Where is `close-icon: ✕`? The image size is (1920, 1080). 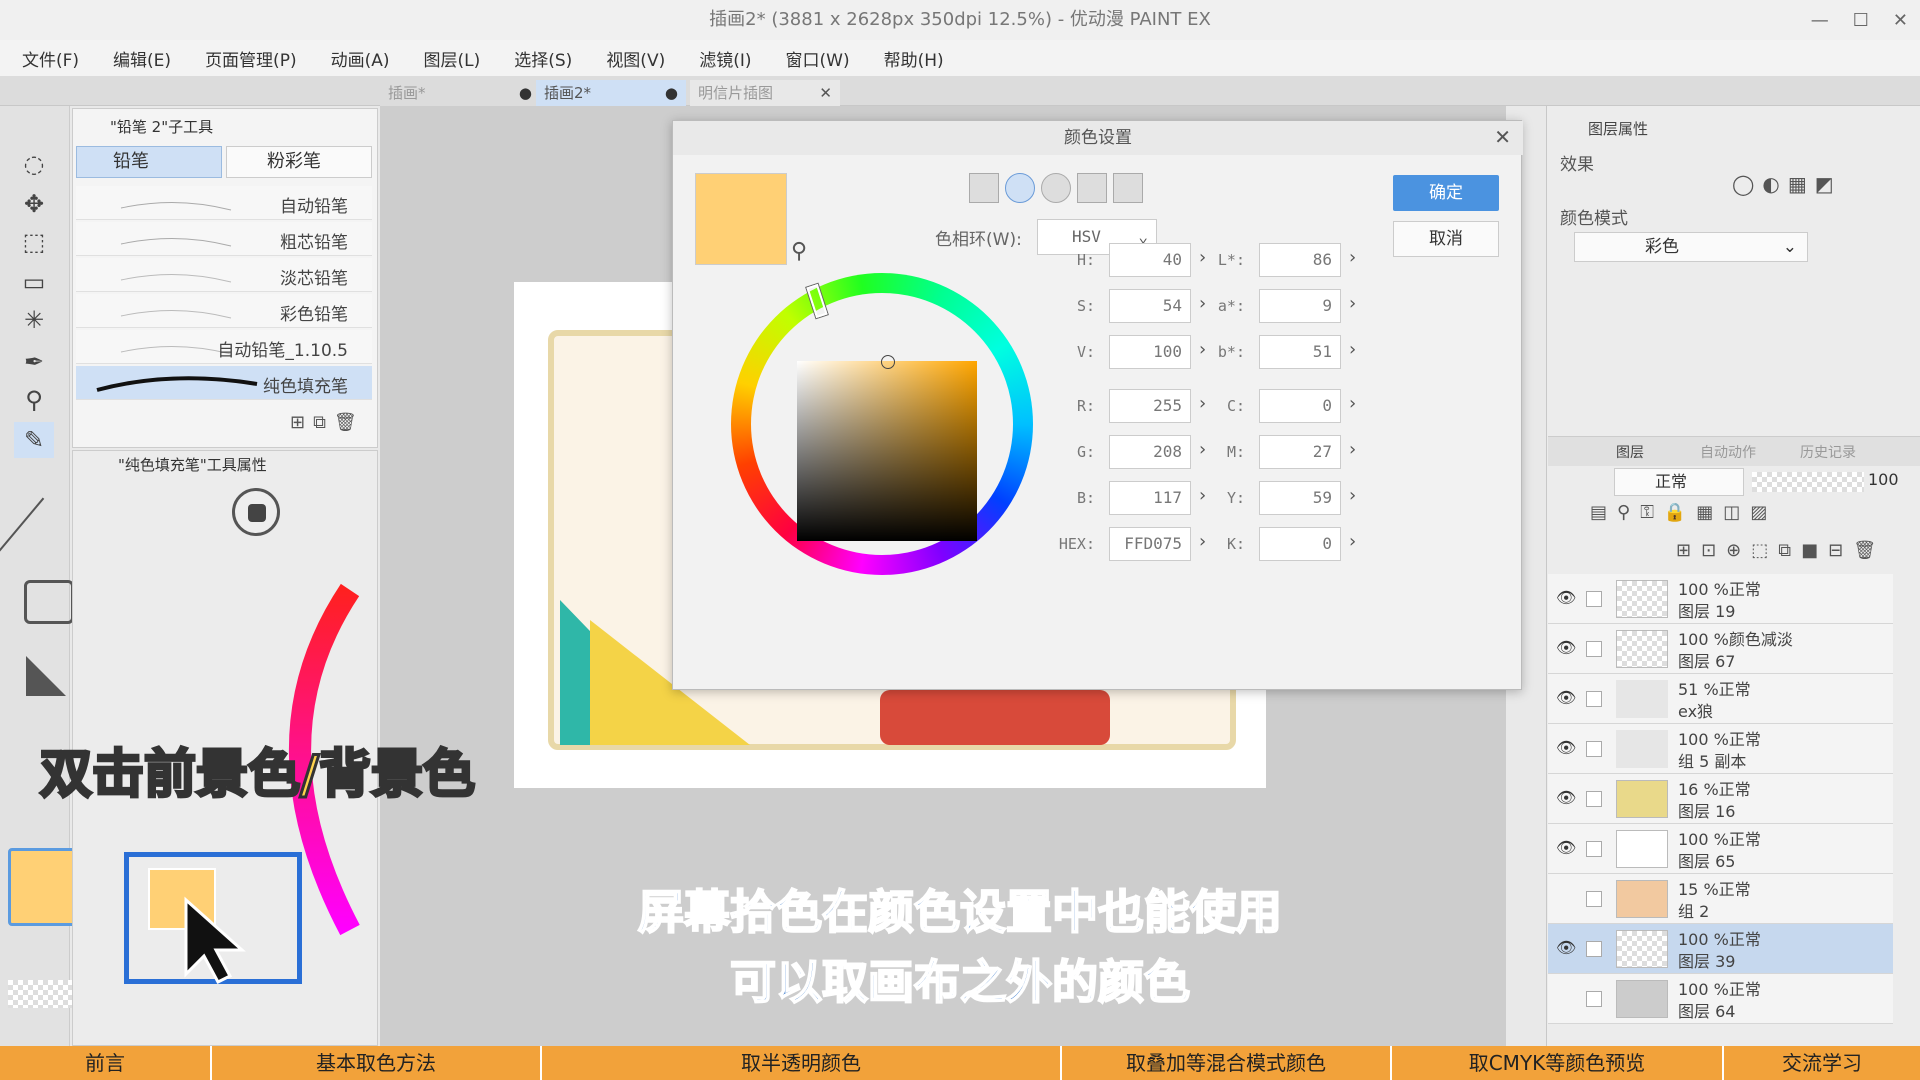
close-icon: ✕ is located at coordinates (1900, 20).